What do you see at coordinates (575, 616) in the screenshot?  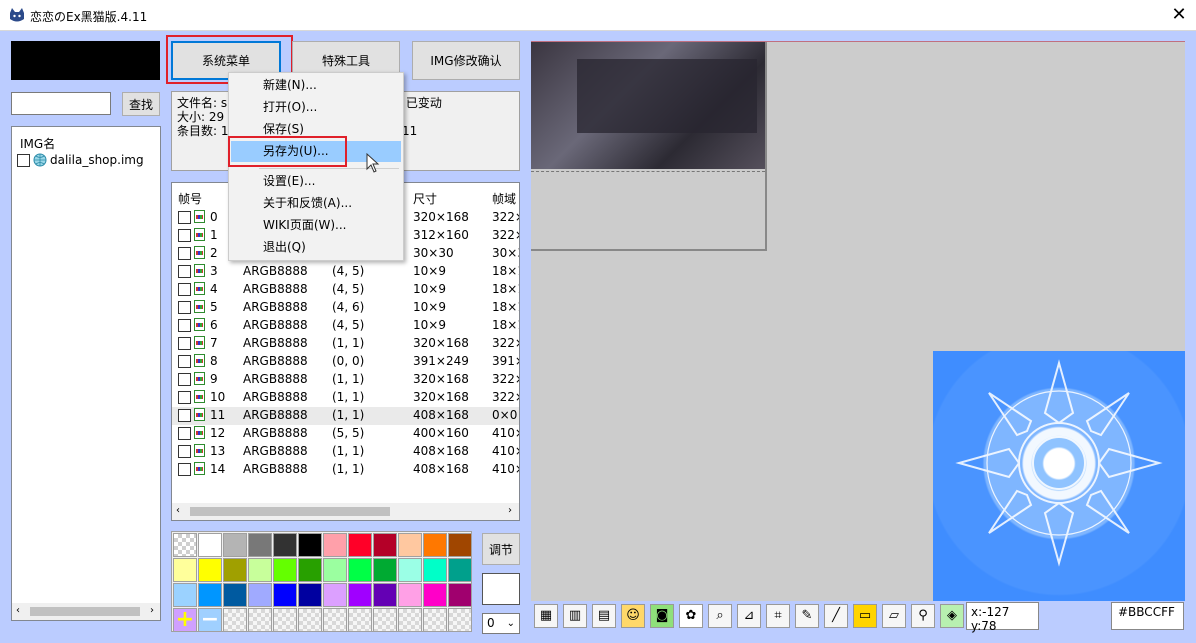 I see `palette-icon: ▥` at bounding box center [575, 616].